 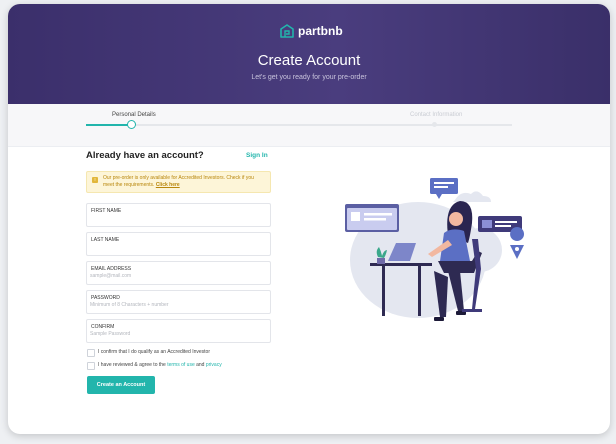 What do you see at coordinates (108, 125) in the screenshot?
I see `progress-fill` at bounding box center [108, 125].